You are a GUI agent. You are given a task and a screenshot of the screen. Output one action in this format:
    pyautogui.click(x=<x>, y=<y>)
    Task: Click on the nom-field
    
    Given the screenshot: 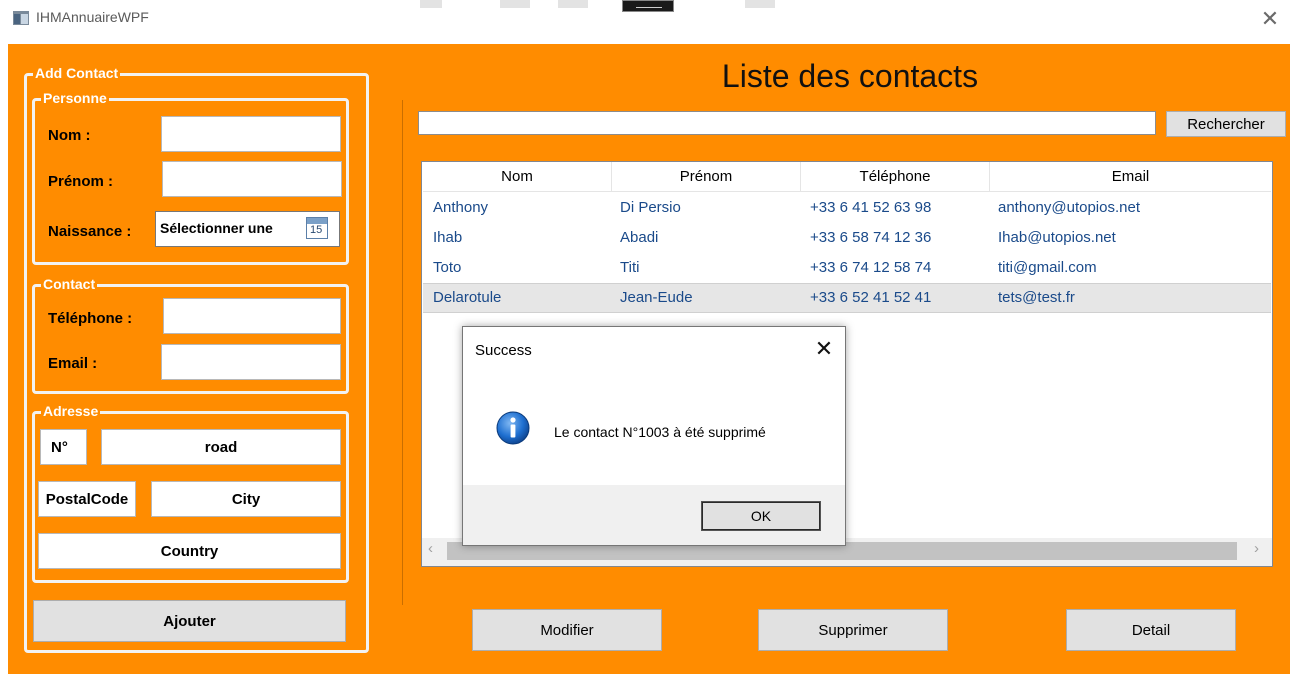 What is the action you would take?
    pyautogui.click(x=251, y=134)
    